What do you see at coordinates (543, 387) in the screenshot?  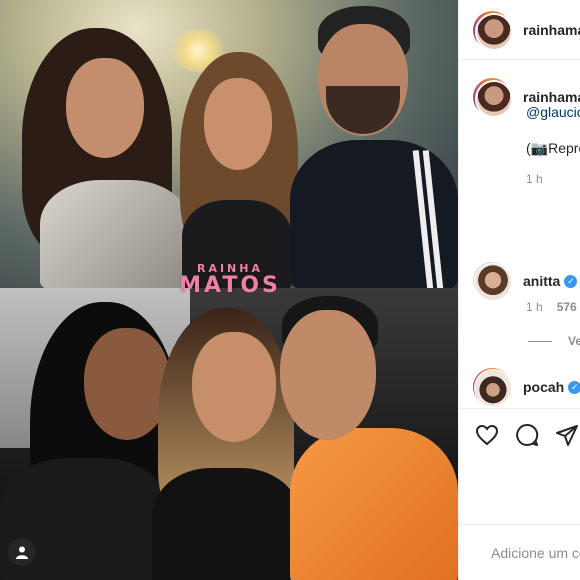 I see `comment-username: pocah` at bounding box center [543, 387].